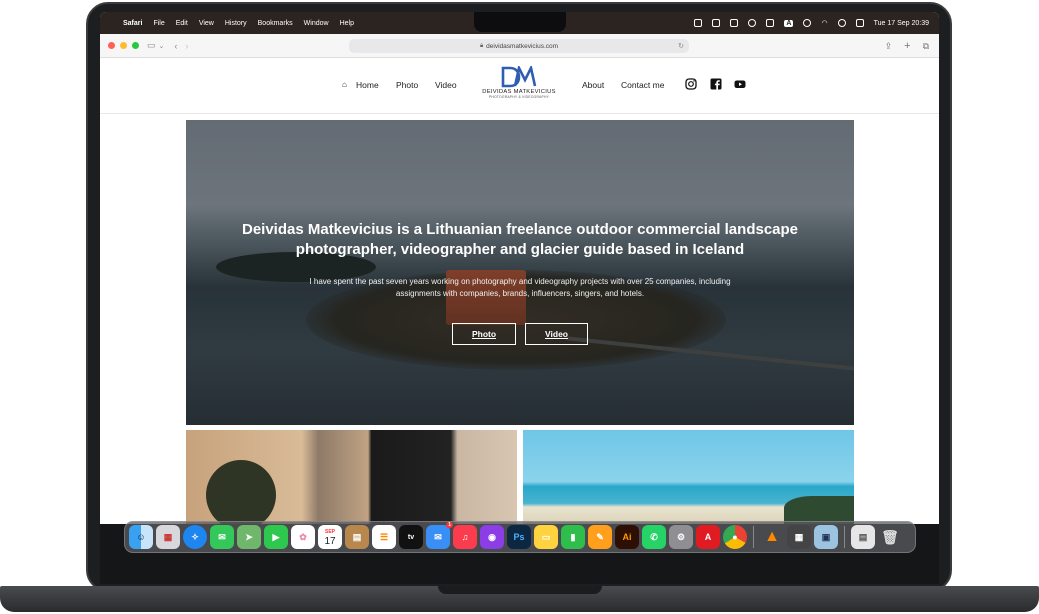 Image resolution: width=1039 pixels, height=614 pixels. I want to click on dock-music-icon: ♫, so click(465, 537).